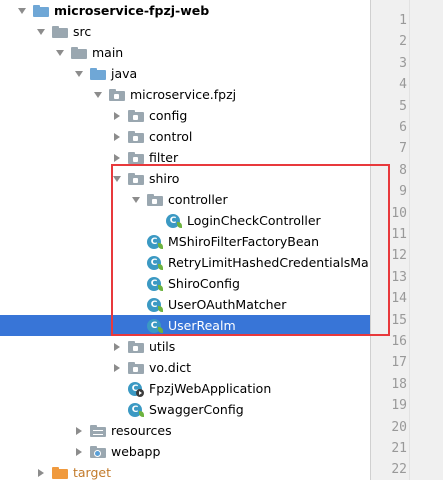 This screenshot has width=443, height=480. What do you see at coordinates (403, 63) in the screenshot?
I see `line-number: 3` at bounding box center [403, 63].